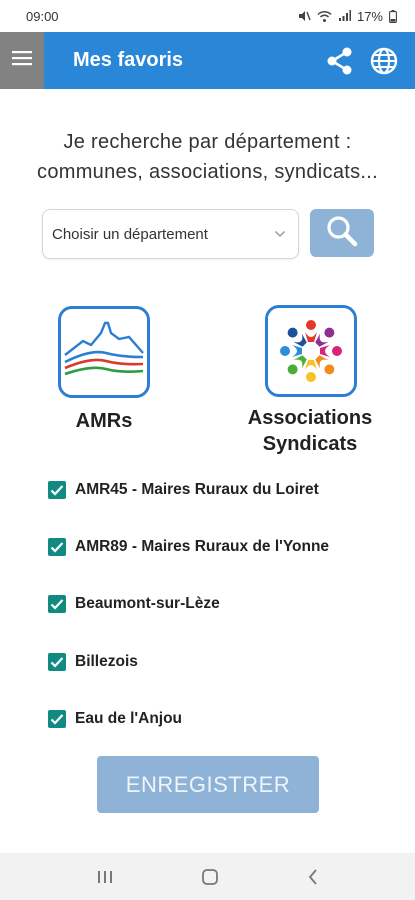  Describe the element at coordinates (105, 877) in the screenshot. I see `recent-apps-icon` at that location.